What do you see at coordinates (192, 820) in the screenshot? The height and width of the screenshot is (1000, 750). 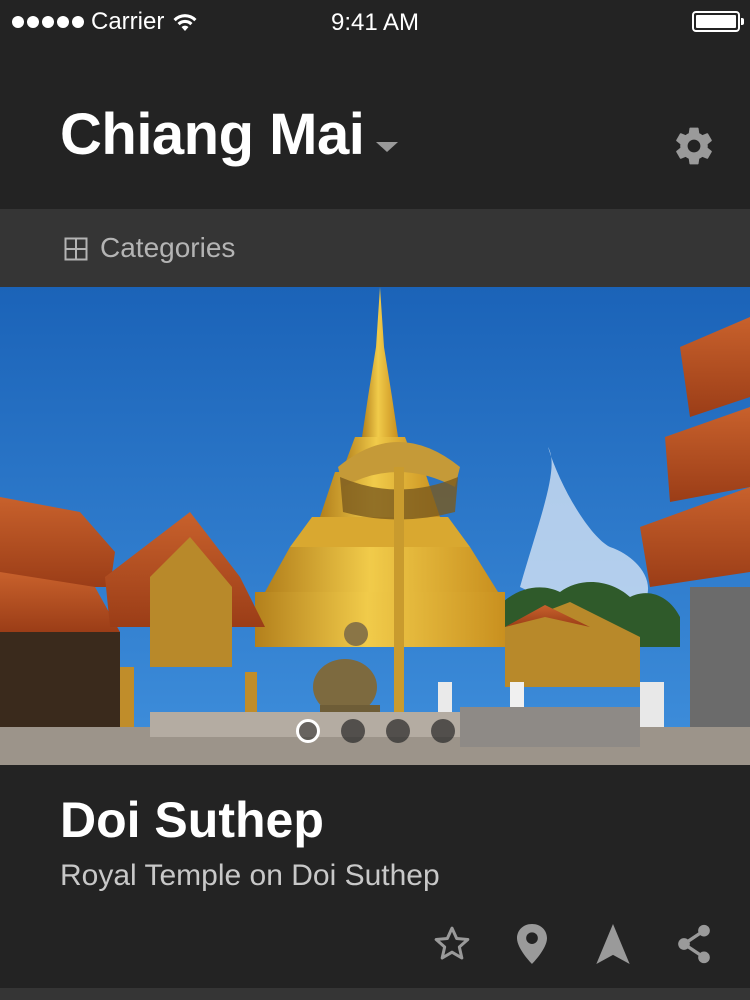 I see `place-title: Doi Suthep` at bounding box center [192, 820].